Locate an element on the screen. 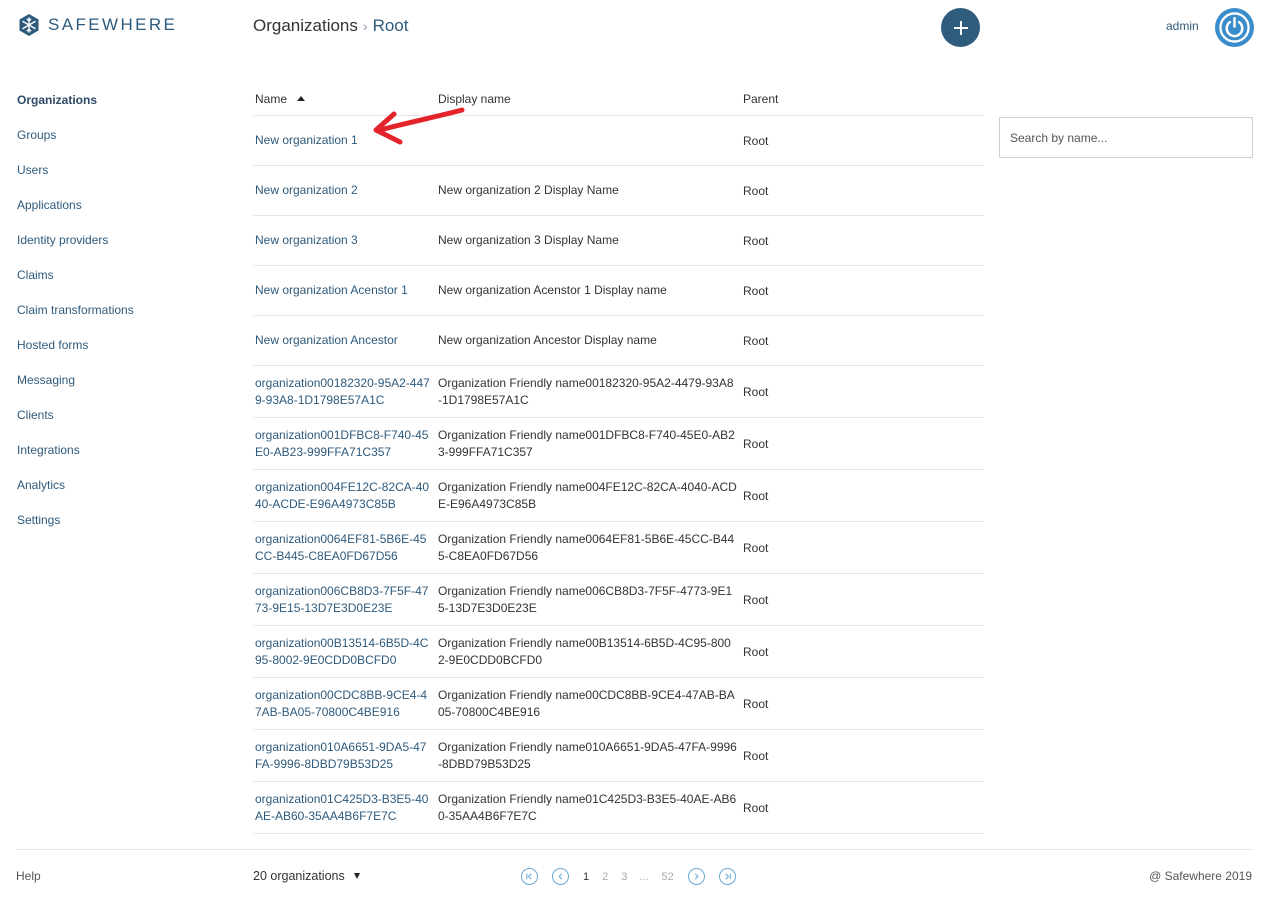 This screenshot has width=1263, height=897. next-page-button is located at coordinates (696, 876).